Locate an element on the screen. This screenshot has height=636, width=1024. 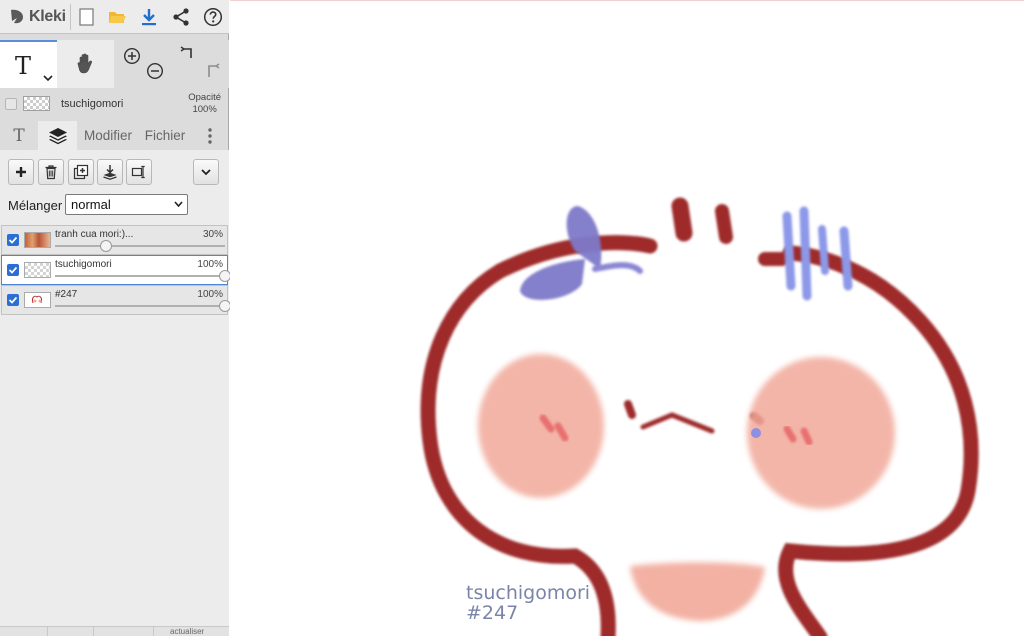
layer-row: #247 100% is located at coordinates (116, 300).